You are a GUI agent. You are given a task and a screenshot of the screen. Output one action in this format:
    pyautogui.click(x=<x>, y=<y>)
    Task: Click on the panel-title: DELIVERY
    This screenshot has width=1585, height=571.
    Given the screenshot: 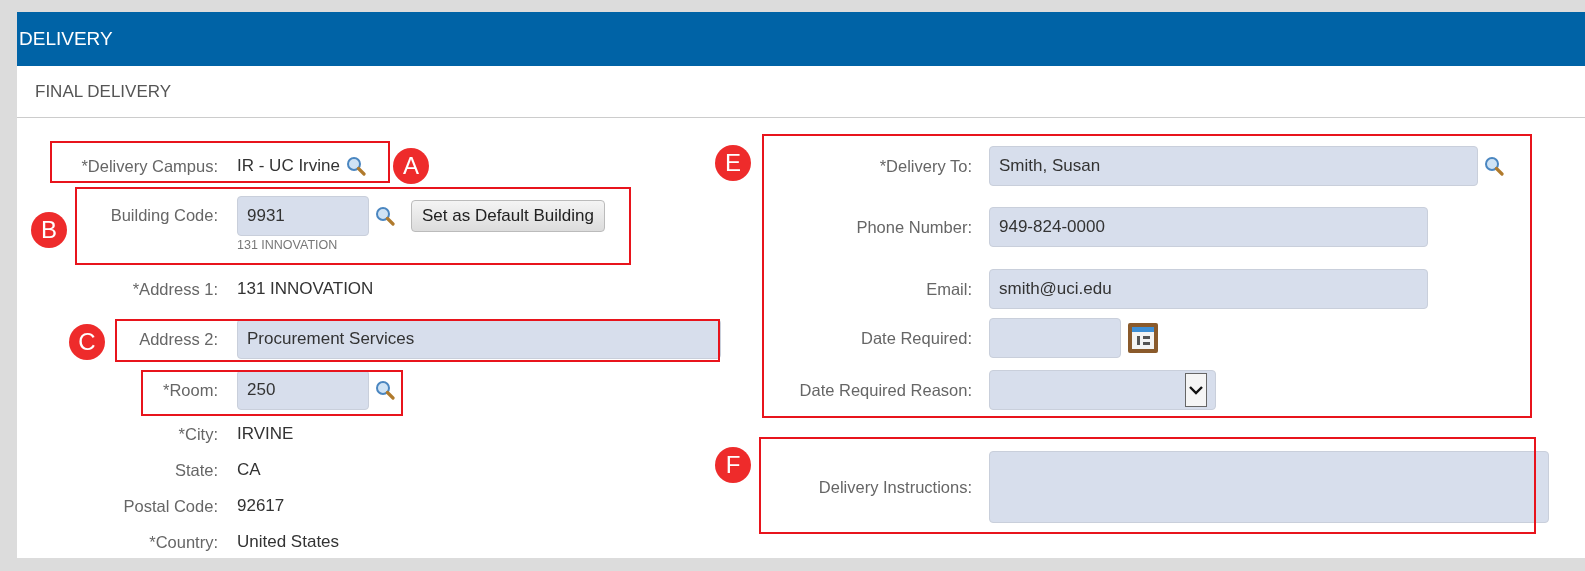 What is the action you would take?
    pyautogui.click(x=66, y=39)
    